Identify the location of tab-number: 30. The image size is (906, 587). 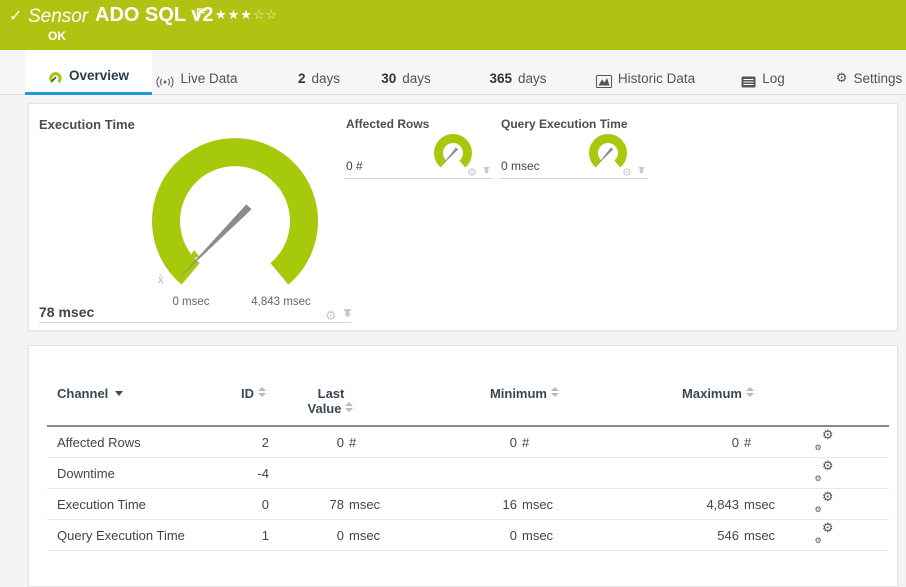
(389, 78).